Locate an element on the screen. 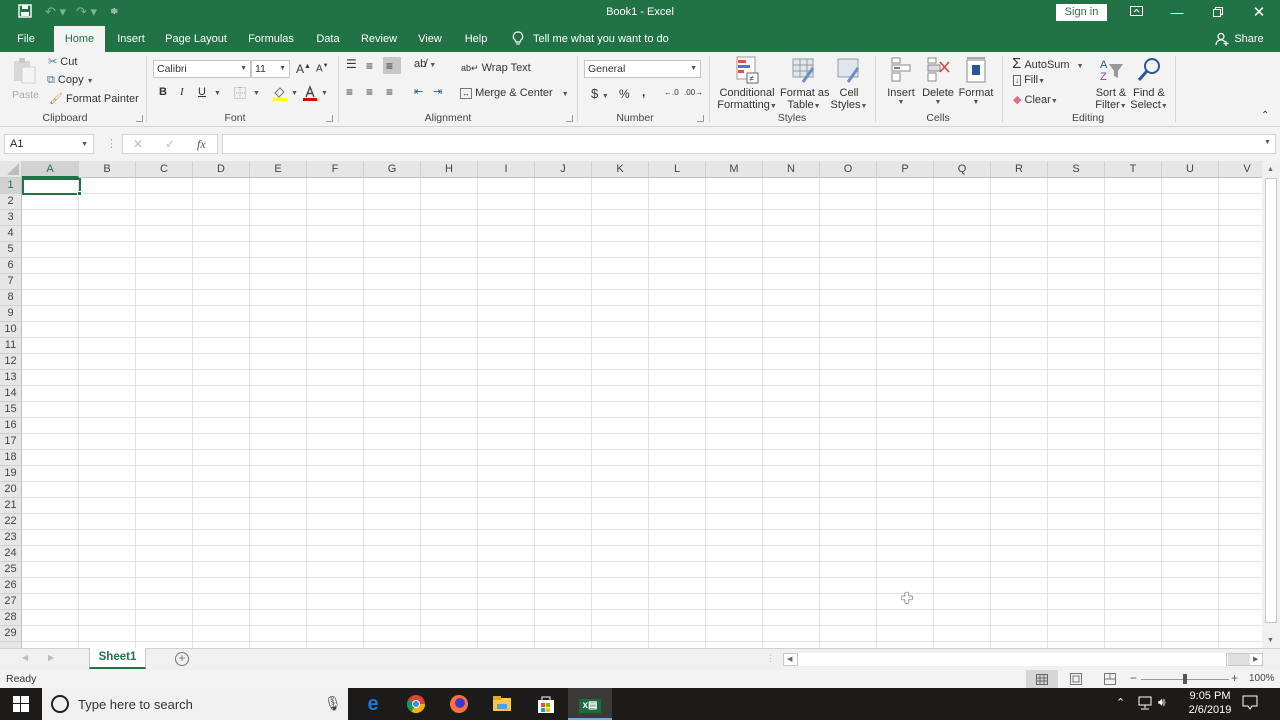  merge-center-button: ↔ Merge & Center ▼ is located at coordinates (514, 93).